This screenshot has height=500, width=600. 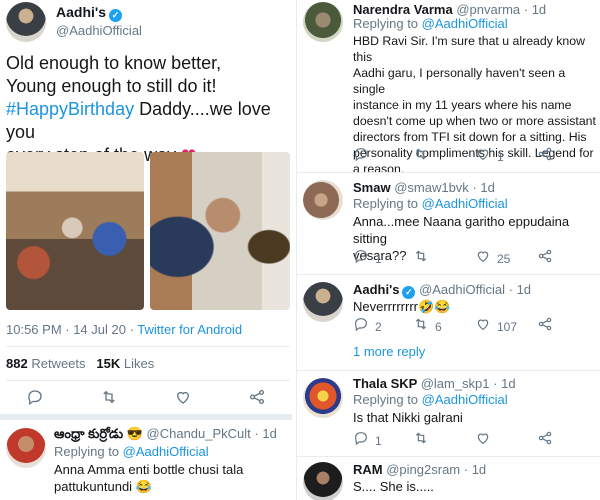 I want to click on author-name: Aadhi's ✓, so click(x=89, y=13).